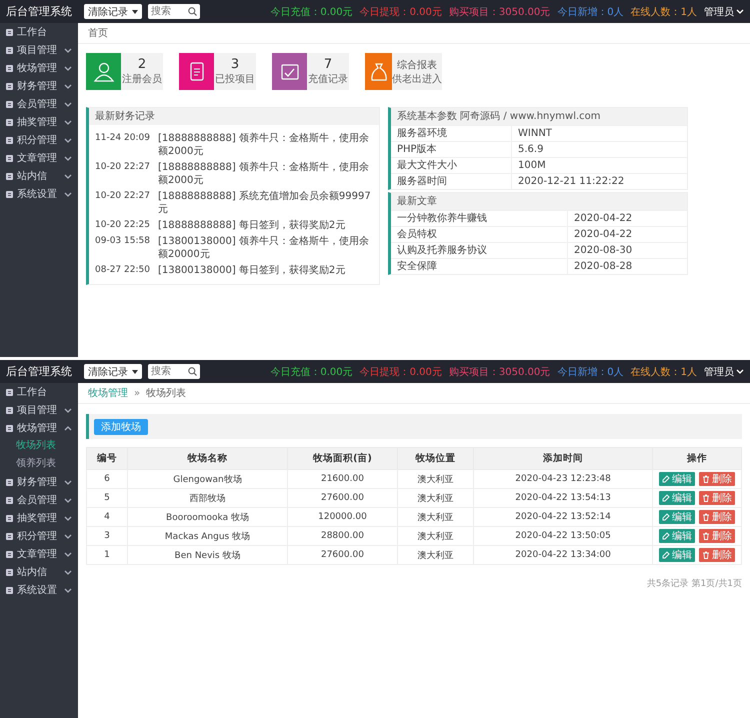 The width and height of the screenshot is (750, 718). I want to click on card-count: 2, so click(142, 65).